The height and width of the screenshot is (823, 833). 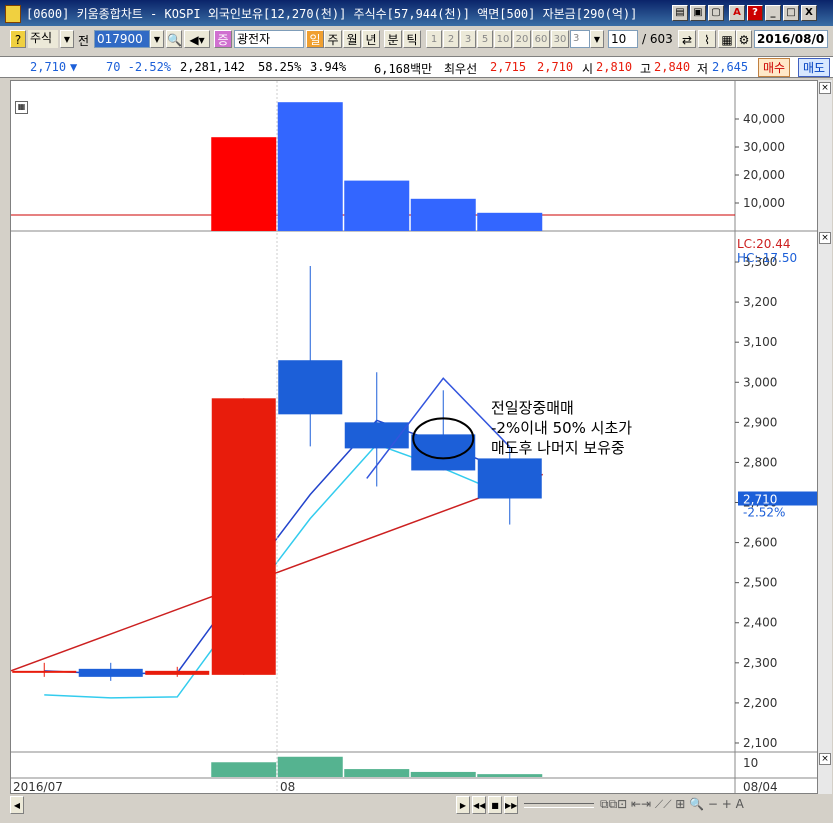 What do you see at coordinates (541, 39) in the screenshot?
I see `num-button-60: 60` at bounding box center [541, 39].